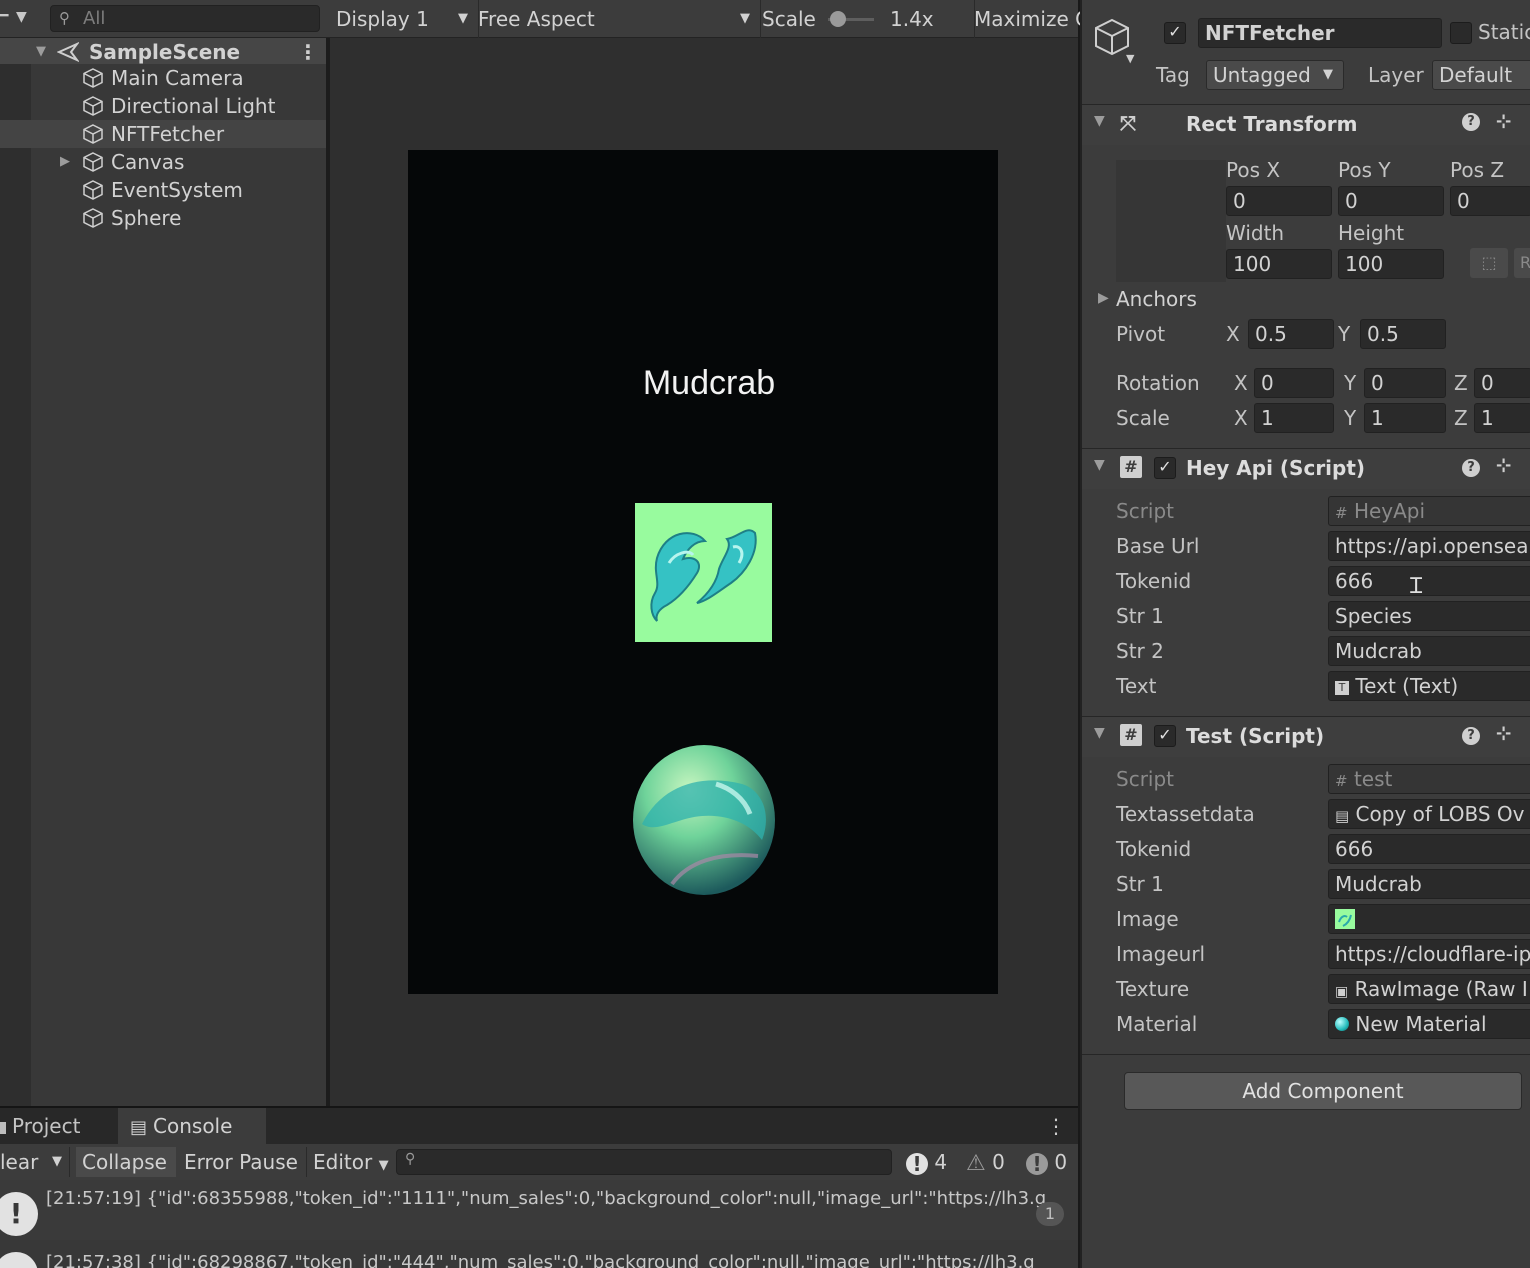 The height and width of the screenshot is (1268, 1530). Describe the element at coordinates (349, 1162) in the screenshot. I see `editor-dropdown: Editor ▼` at that location.